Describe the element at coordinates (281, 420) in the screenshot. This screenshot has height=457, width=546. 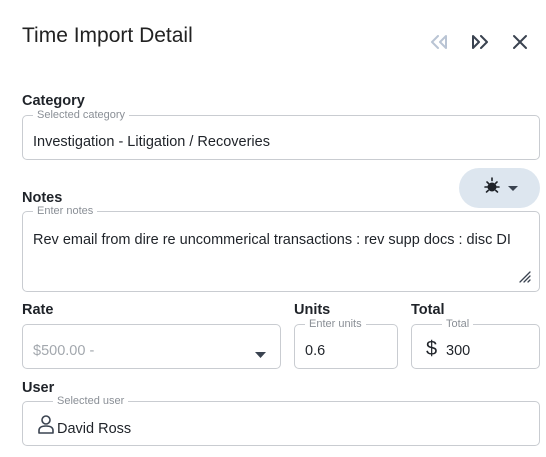
I see `user-select: Selected user David Ross` at that location.